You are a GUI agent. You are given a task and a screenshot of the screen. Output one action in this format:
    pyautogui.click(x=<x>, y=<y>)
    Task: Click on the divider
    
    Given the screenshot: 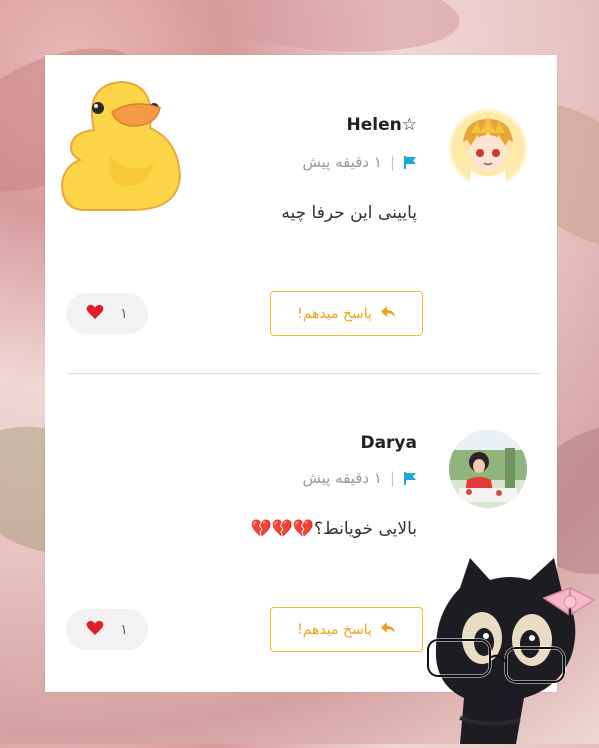 What is the action you would take?
    pyautogui.click(x=304, y=373)
    